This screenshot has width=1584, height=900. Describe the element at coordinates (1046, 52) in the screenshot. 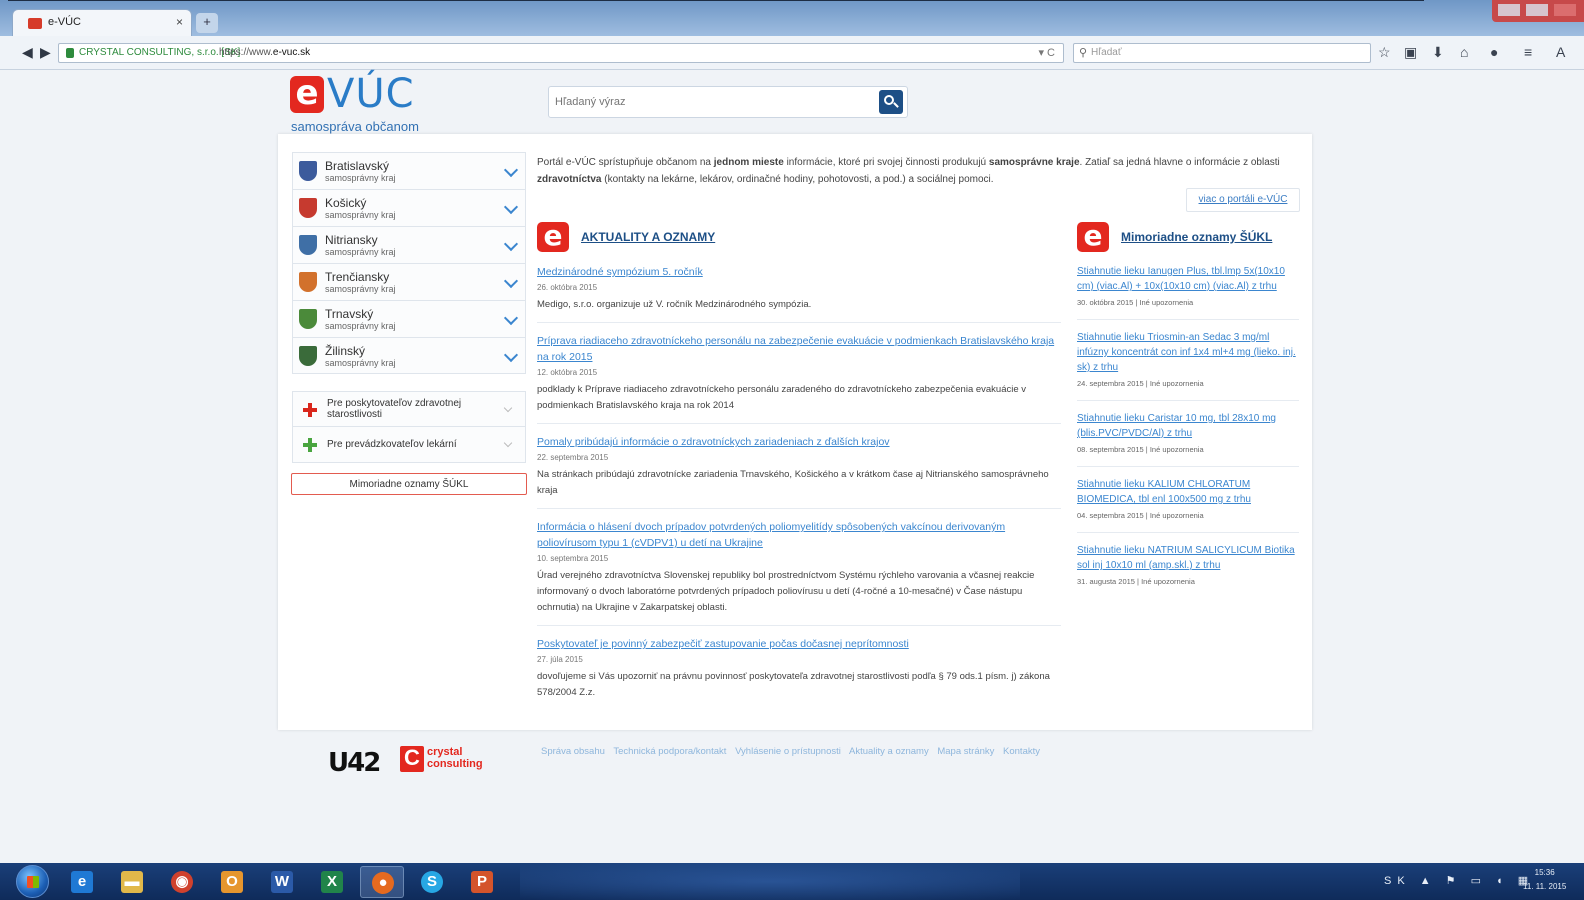

I see `reload-icon: ▾ C` at that location.